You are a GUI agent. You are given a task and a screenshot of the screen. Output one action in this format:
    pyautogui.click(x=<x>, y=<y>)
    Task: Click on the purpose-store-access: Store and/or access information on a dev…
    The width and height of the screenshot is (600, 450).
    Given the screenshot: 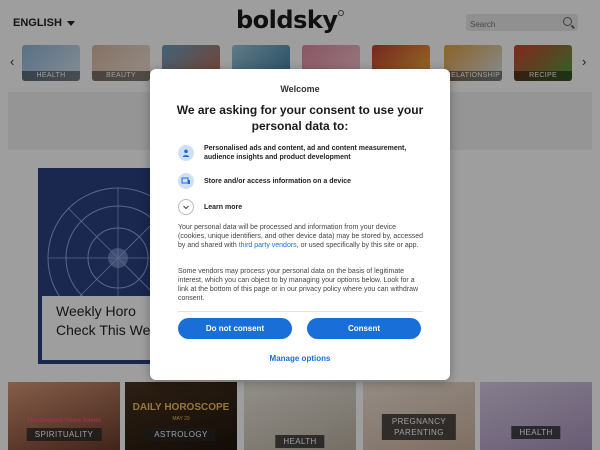 What is the action you would take?
    pyautogui.click(x=296, y=181)
    